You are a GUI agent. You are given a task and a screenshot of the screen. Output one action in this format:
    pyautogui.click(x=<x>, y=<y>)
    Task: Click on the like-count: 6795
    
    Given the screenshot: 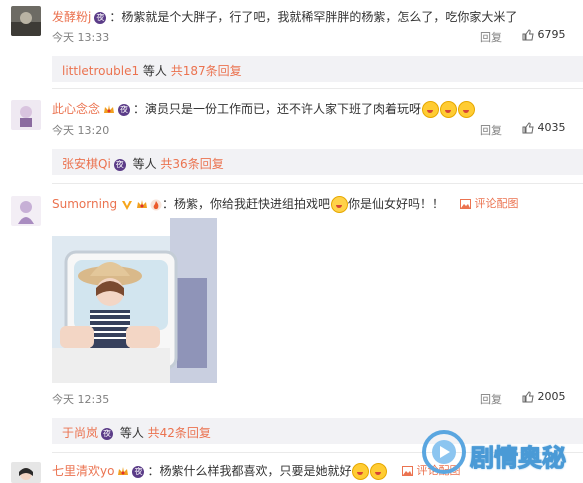 What is the action you would take?
    pyautogui.click(x=551, y=34)
    